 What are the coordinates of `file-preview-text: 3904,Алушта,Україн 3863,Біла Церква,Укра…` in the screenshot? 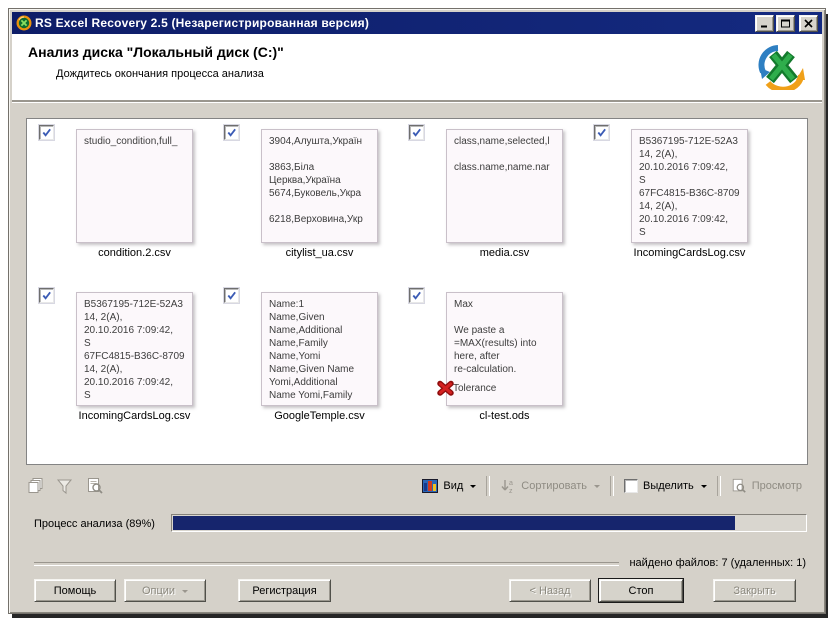 It's located at (316, 180).